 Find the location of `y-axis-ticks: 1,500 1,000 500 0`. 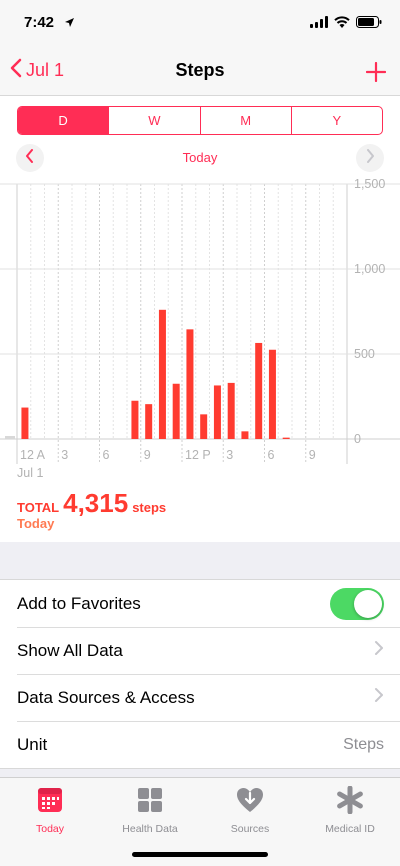

y-axis-ticks: 1,500 1,000 500 0 is located at coordinates (369, 311).